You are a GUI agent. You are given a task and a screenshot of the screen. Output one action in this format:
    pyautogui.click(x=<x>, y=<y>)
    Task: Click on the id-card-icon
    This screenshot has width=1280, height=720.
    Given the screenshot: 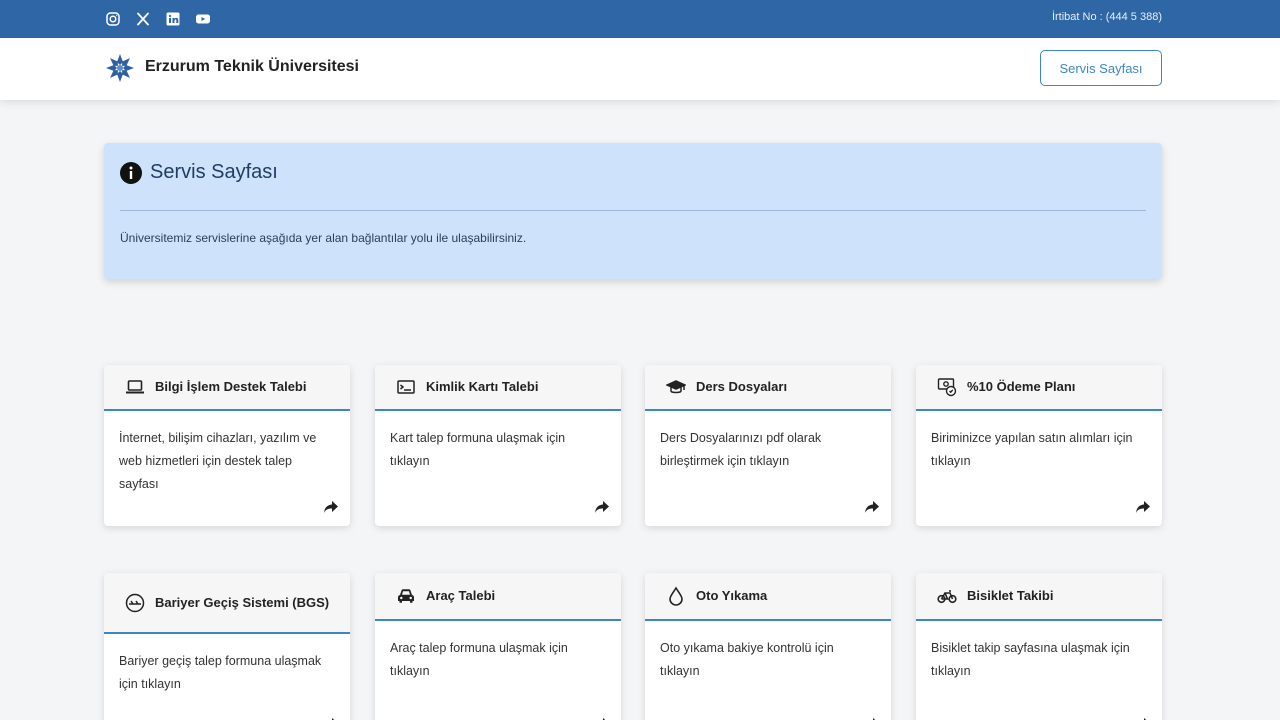 What is the action you would take?
    pyautogui.click(x=406, y=387)
    